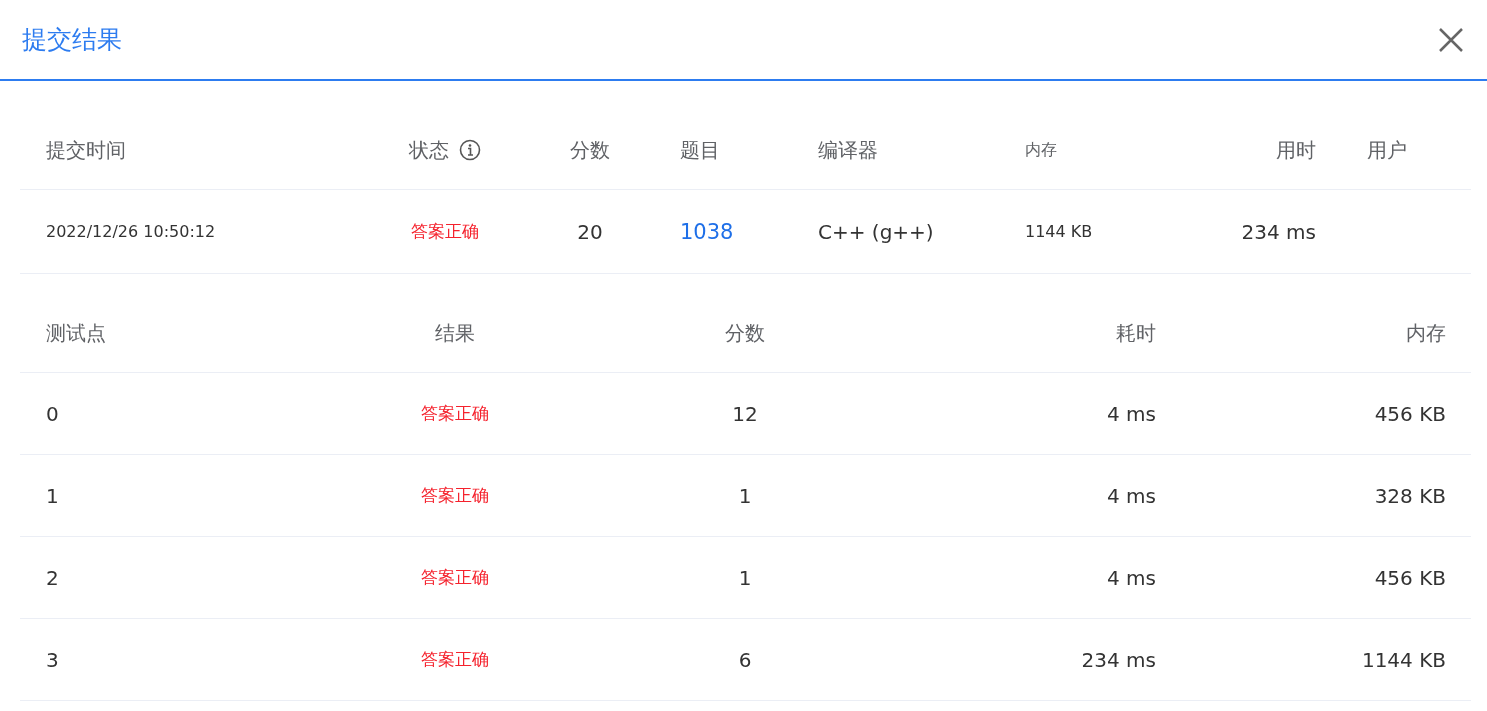 The image size is (1487, 711). What do you see at coordinates (429, 150) in the screenshot?
I see `column-header: 状态` at bounding box center [429, 150].